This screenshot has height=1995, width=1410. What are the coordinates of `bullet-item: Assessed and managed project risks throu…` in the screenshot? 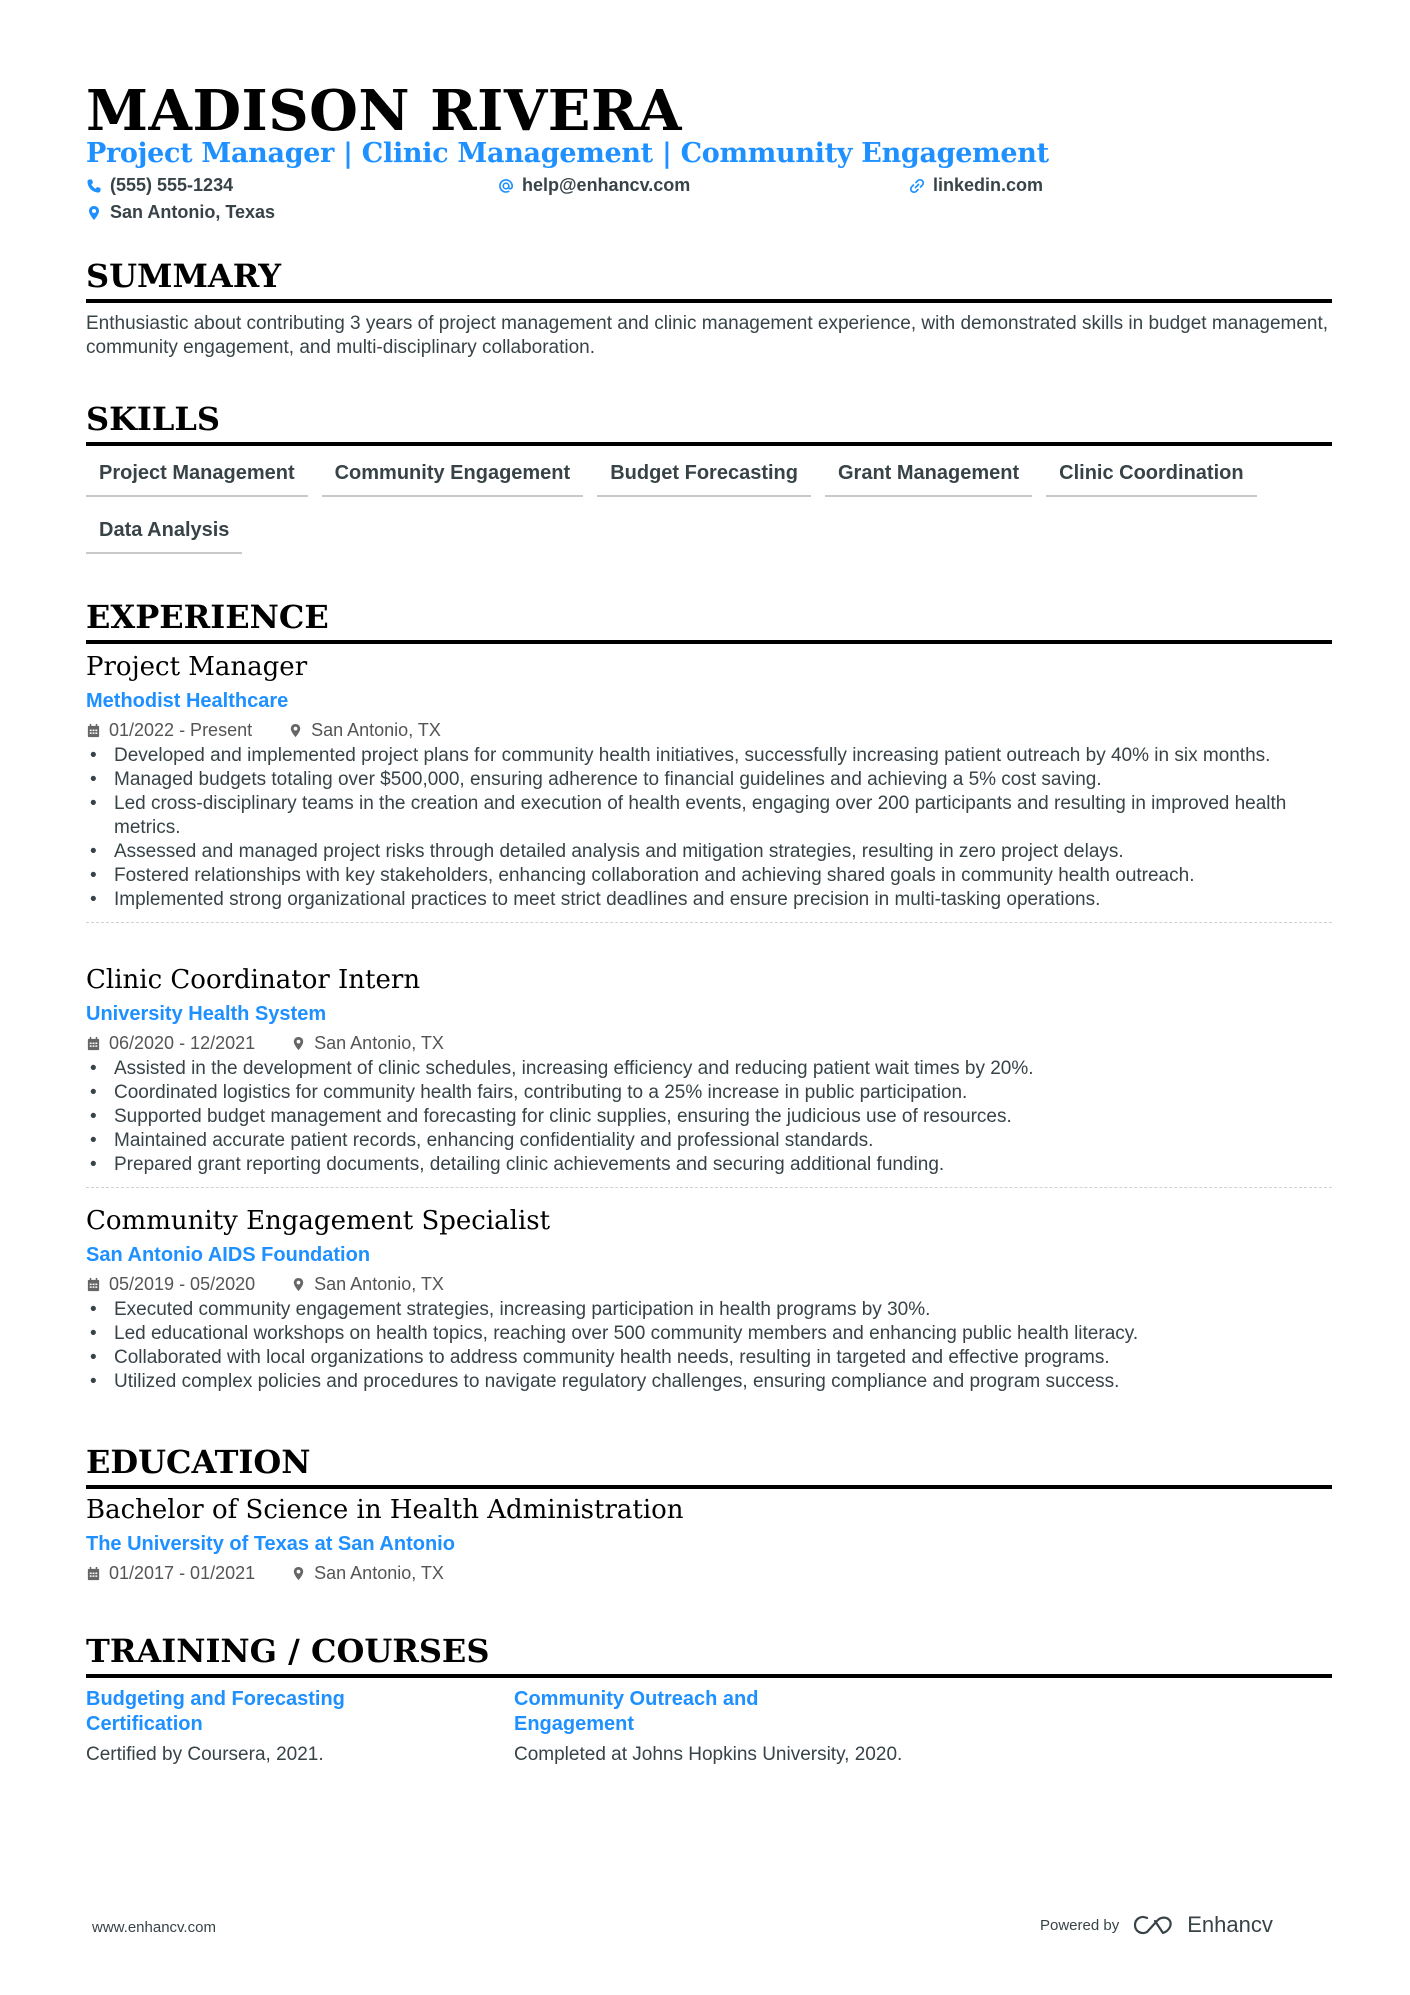 It's located at (709, 852).